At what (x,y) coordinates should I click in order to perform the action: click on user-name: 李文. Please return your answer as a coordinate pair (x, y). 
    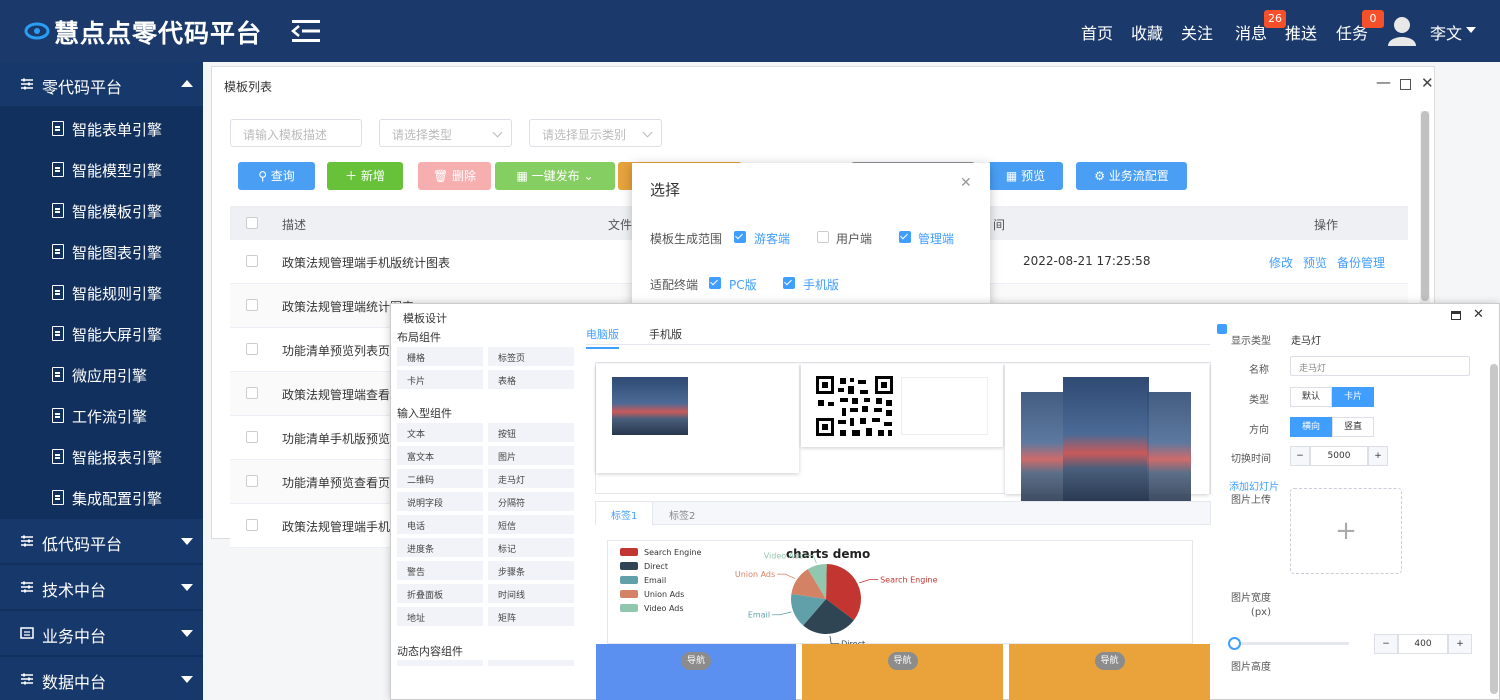
    Looking at the image, I should click on (1446, 32).